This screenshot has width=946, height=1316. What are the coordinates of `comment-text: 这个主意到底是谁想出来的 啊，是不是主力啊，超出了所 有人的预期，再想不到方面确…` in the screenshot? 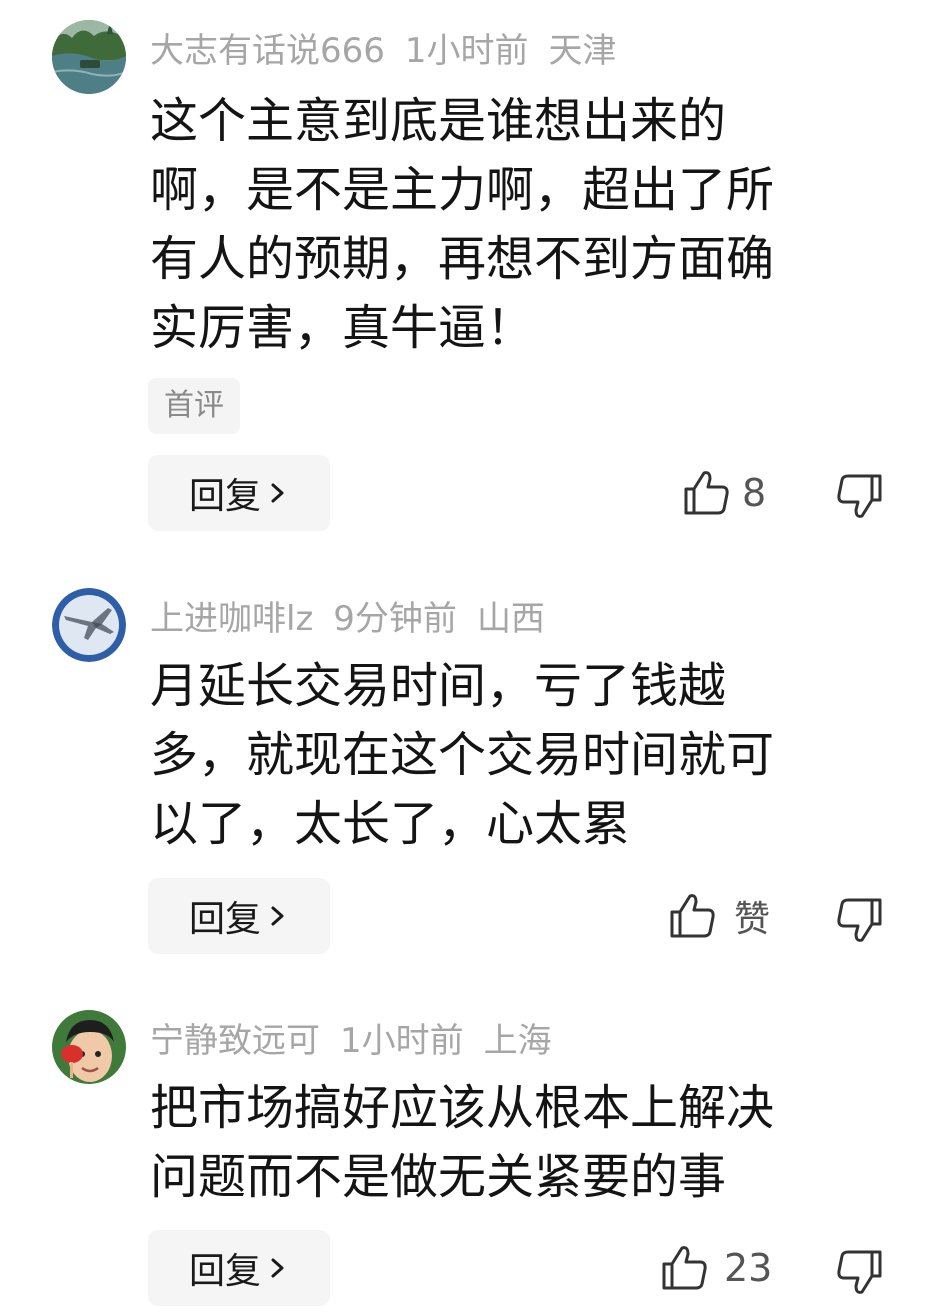 It's located at (462, 224).